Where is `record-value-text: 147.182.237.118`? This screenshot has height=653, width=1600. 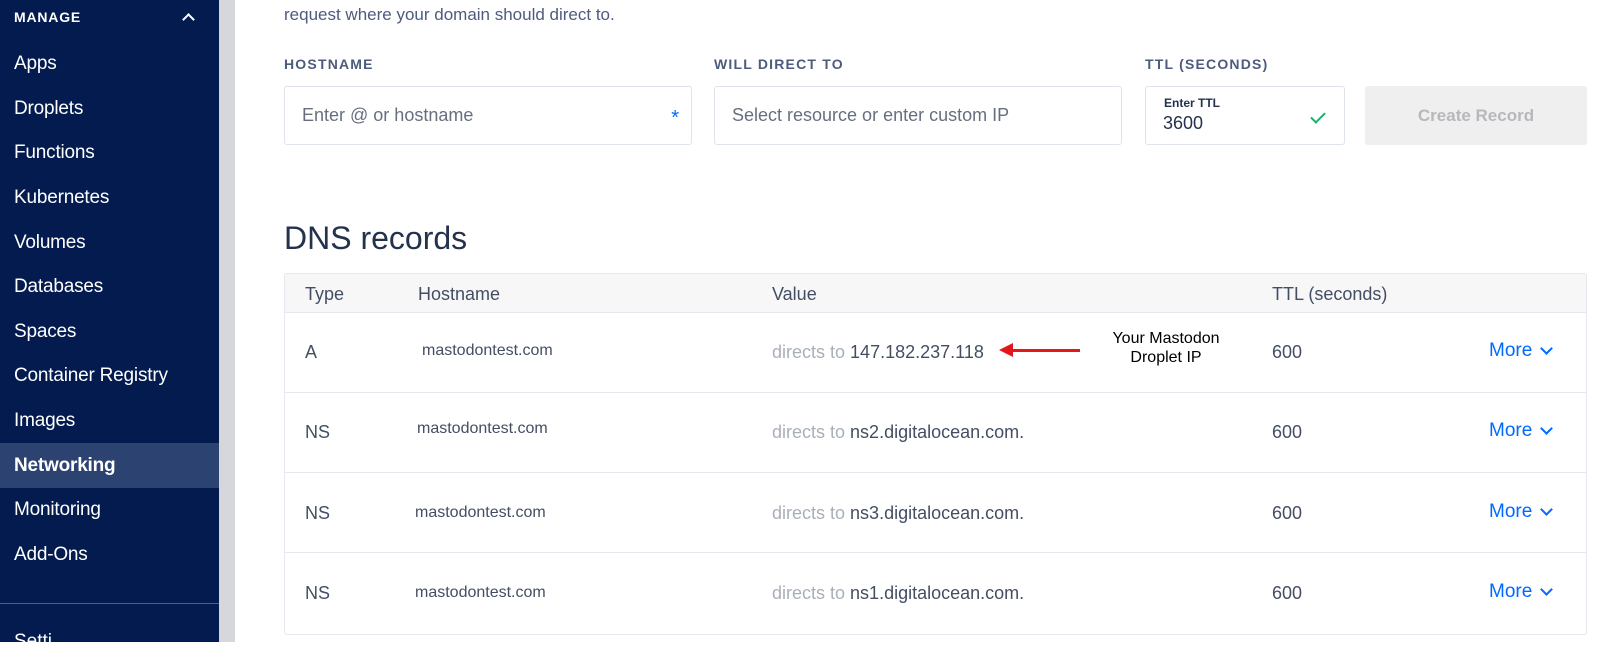 record-value-text: 147.182.237.118 is located at coordinates (917, 352).